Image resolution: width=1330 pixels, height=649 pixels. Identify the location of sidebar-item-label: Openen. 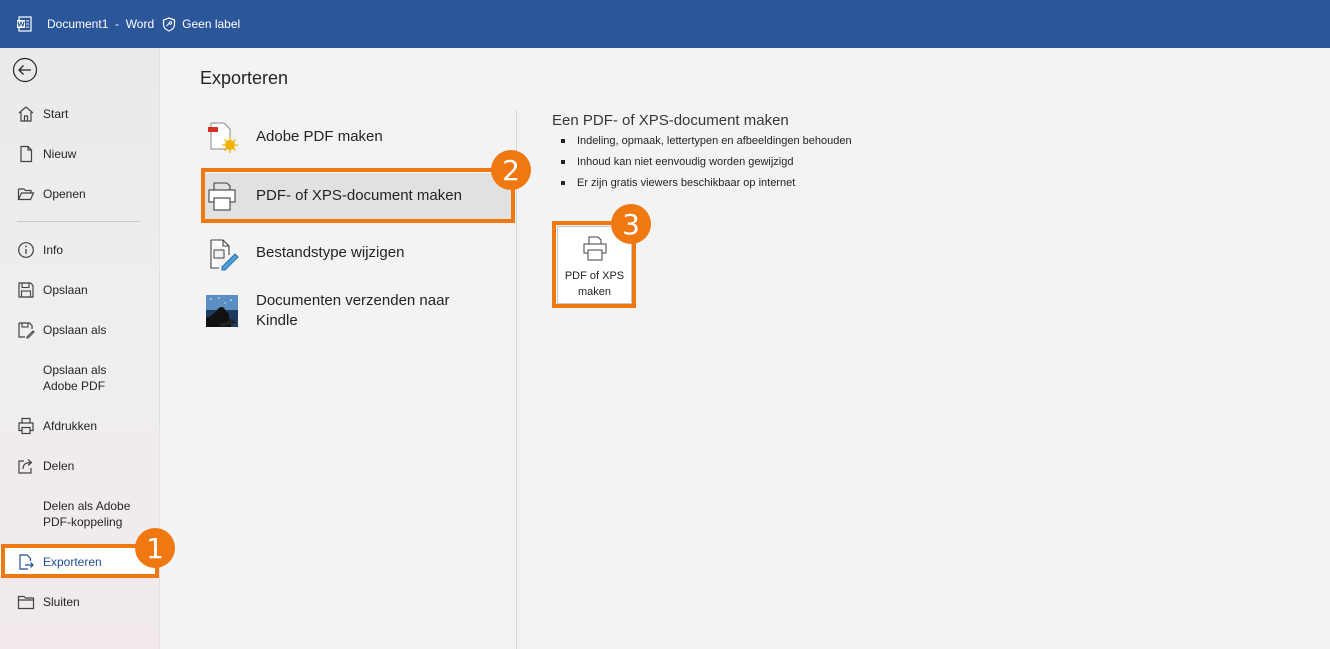
(64, 194).